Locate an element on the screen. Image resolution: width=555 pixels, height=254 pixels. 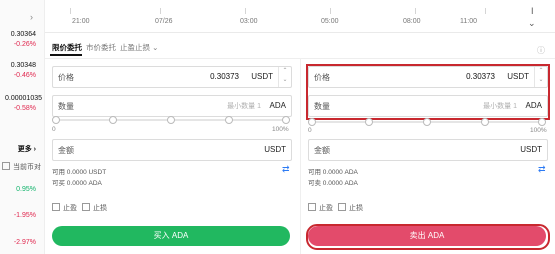
buy-qty-label: 数量 is located at coordinates (66, 106).